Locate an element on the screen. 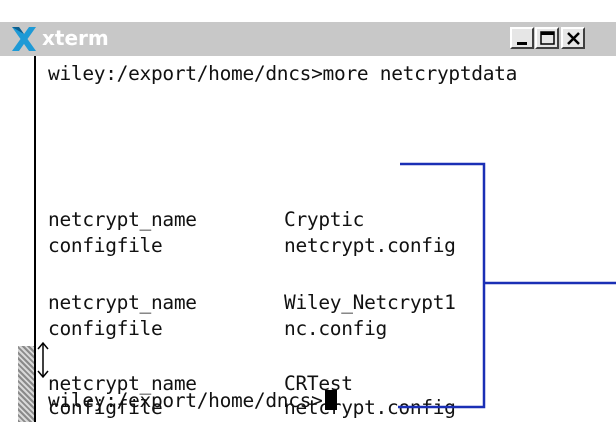 The height and width of the screenshot is (422, 616). entry-name-value: Cryptic is located at coordinates (324, 219).